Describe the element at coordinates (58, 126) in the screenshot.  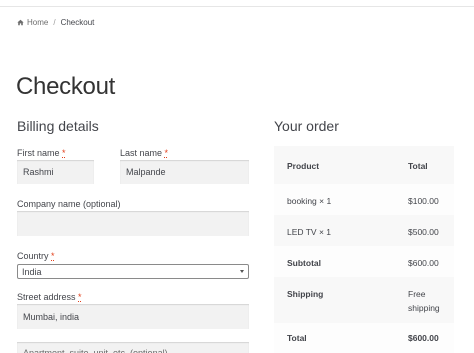
I see `billing-details-heading: Billing details` at that location.